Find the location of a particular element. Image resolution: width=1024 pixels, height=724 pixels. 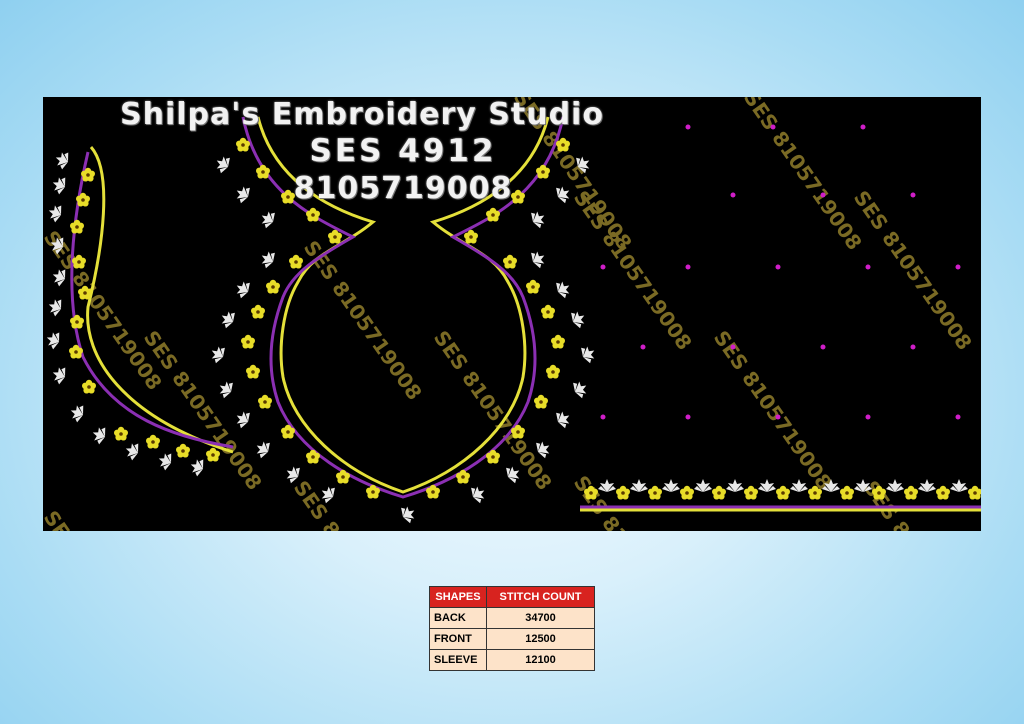

table-row: FRONT 12500 is located at coordinates (512, 639).